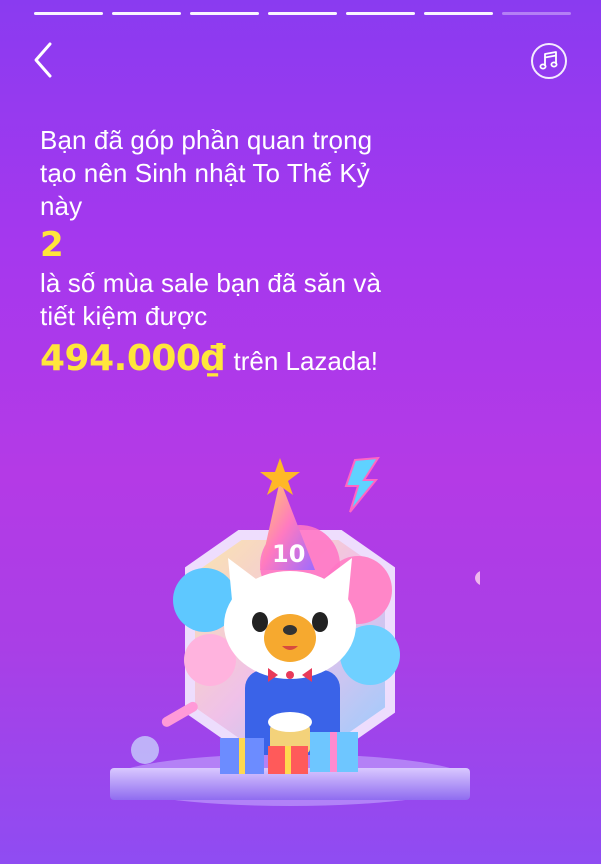 This screenshot has height=864, width=601. What do you see at coordinates (124, 316) in the screenshot?
I see `message-line: tiết kiệm được` at bounding box center [124, 316].